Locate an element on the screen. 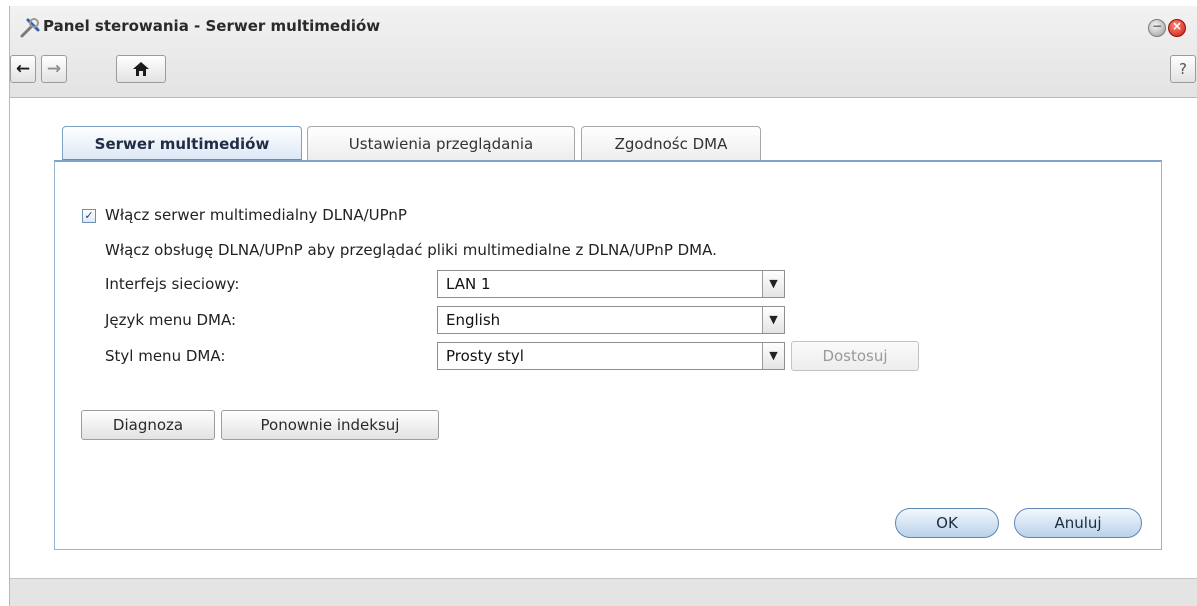 This screenshot has width=1197, height=606. home-button is located at coordinates (141, 69).